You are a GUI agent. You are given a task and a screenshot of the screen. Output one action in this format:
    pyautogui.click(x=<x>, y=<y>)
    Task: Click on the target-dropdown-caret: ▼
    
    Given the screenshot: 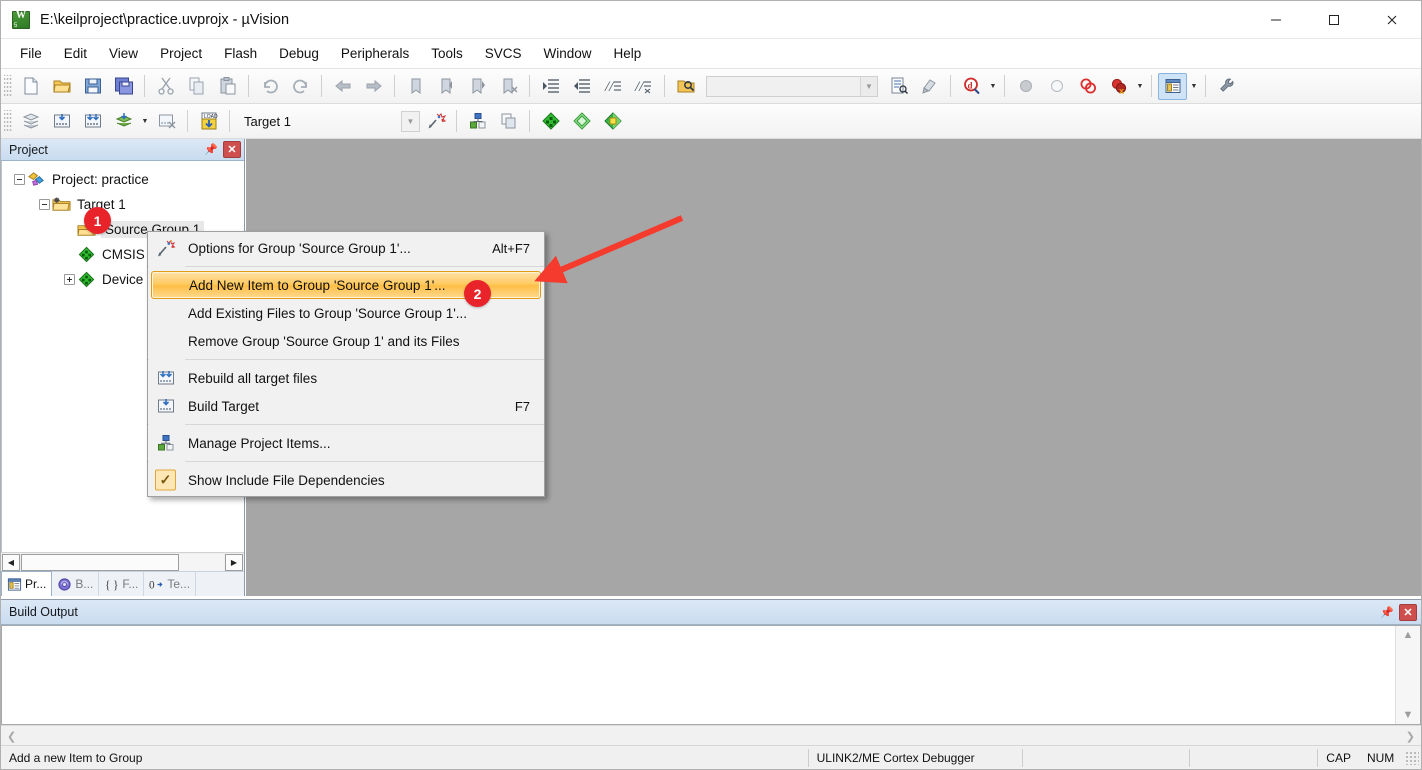 What is the action you would take?
    pyautogui.click(x=410, y=121)
    